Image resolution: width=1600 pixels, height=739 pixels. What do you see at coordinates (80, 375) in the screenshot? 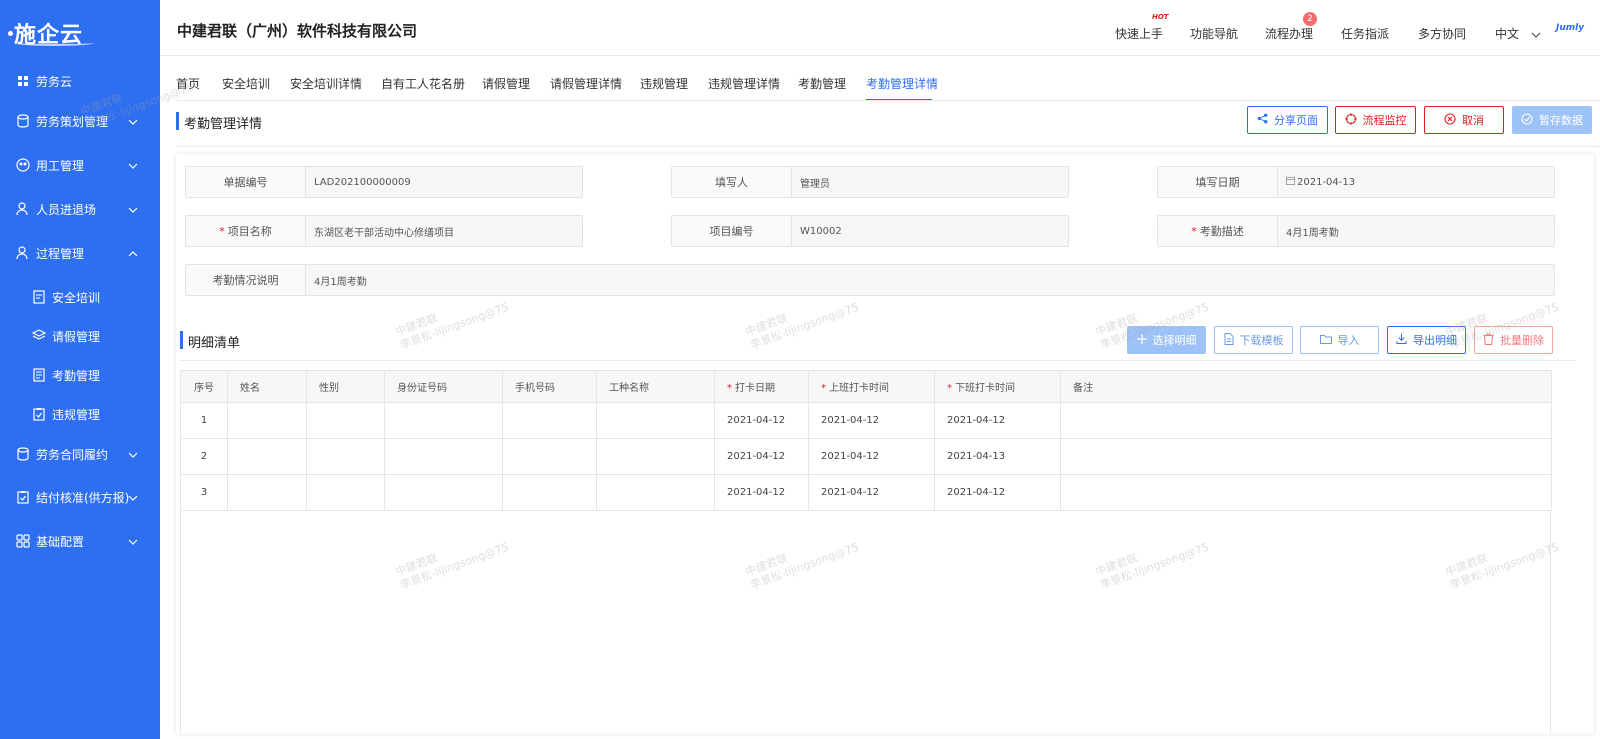
I see `sidebar-item-attendance: 考勤管理` at bounding box center [80, 375].